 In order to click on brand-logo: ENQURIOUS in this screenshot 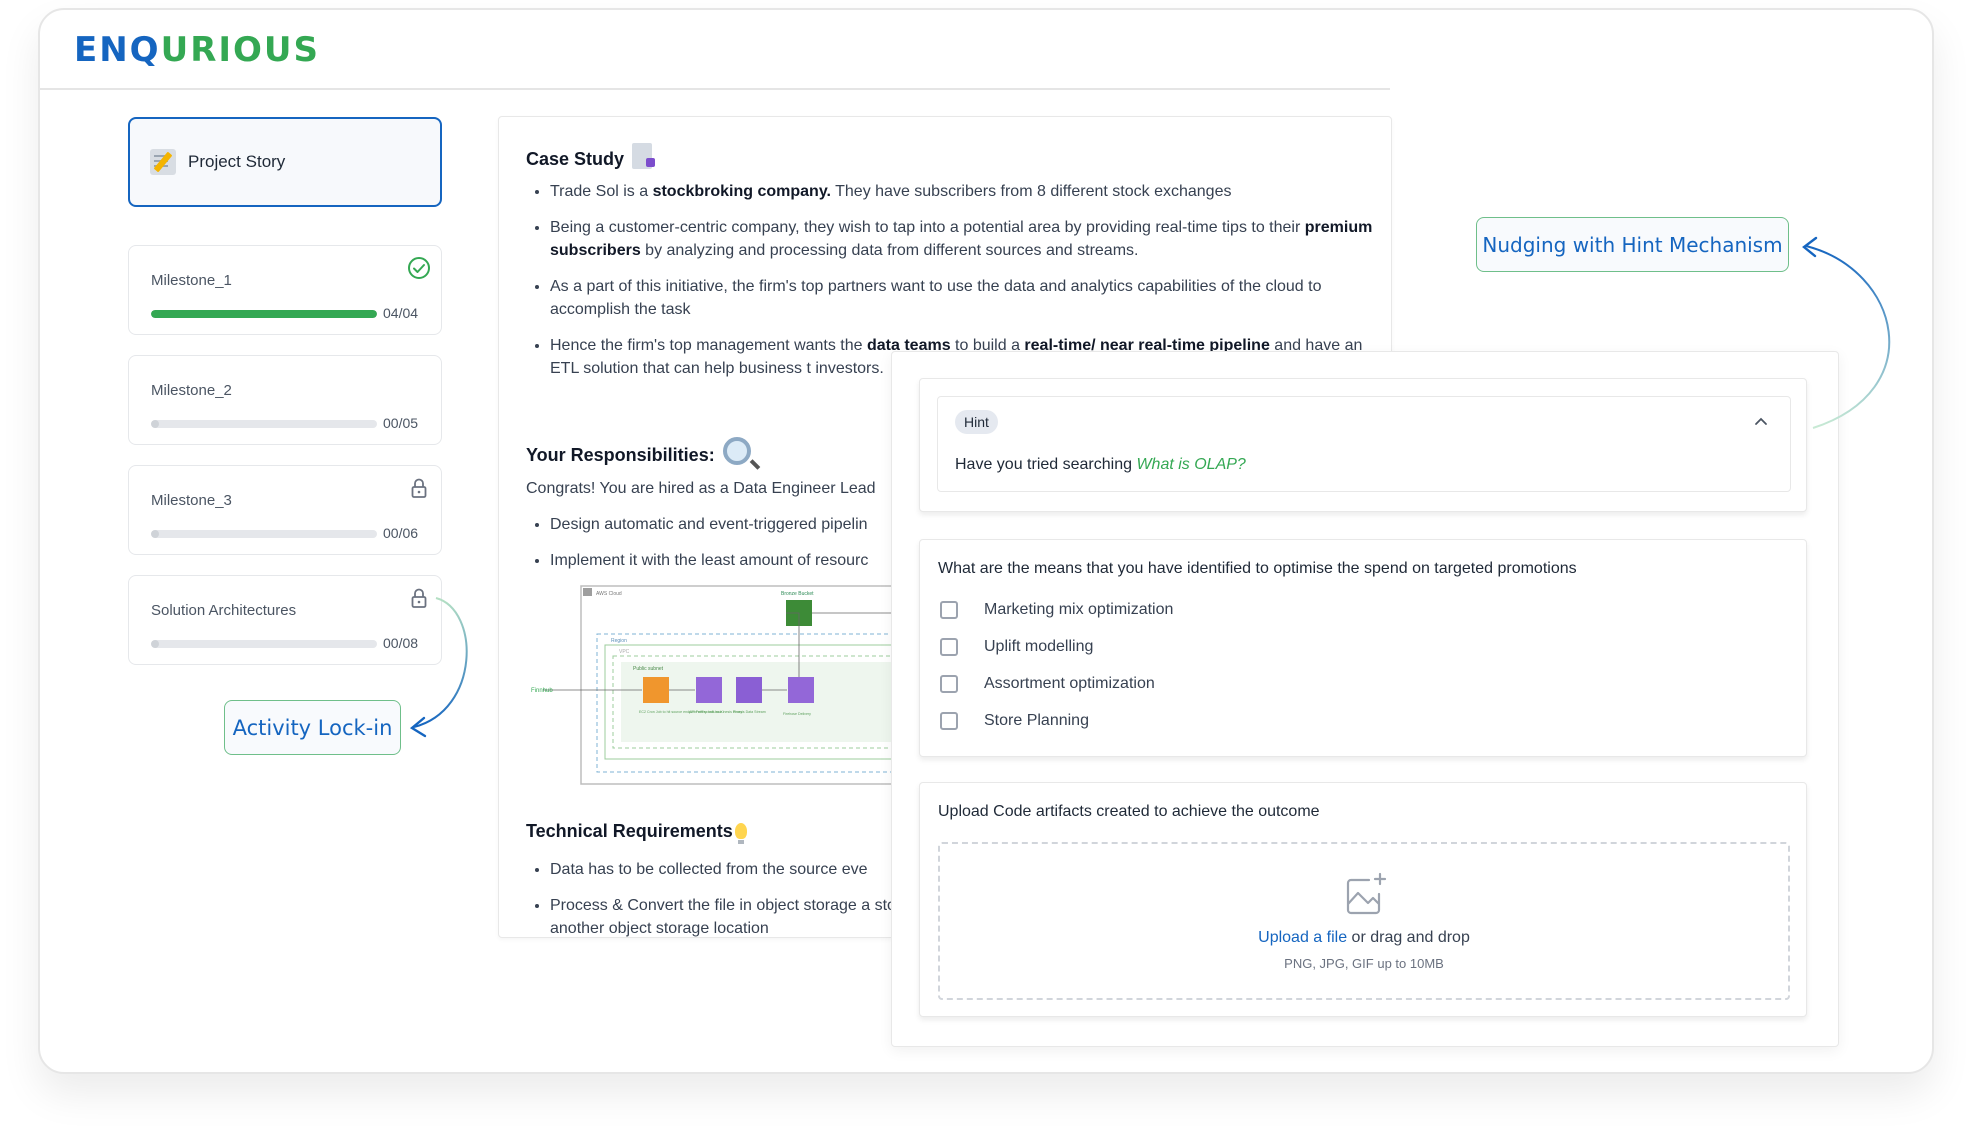, I will do `click(197, 50)`.